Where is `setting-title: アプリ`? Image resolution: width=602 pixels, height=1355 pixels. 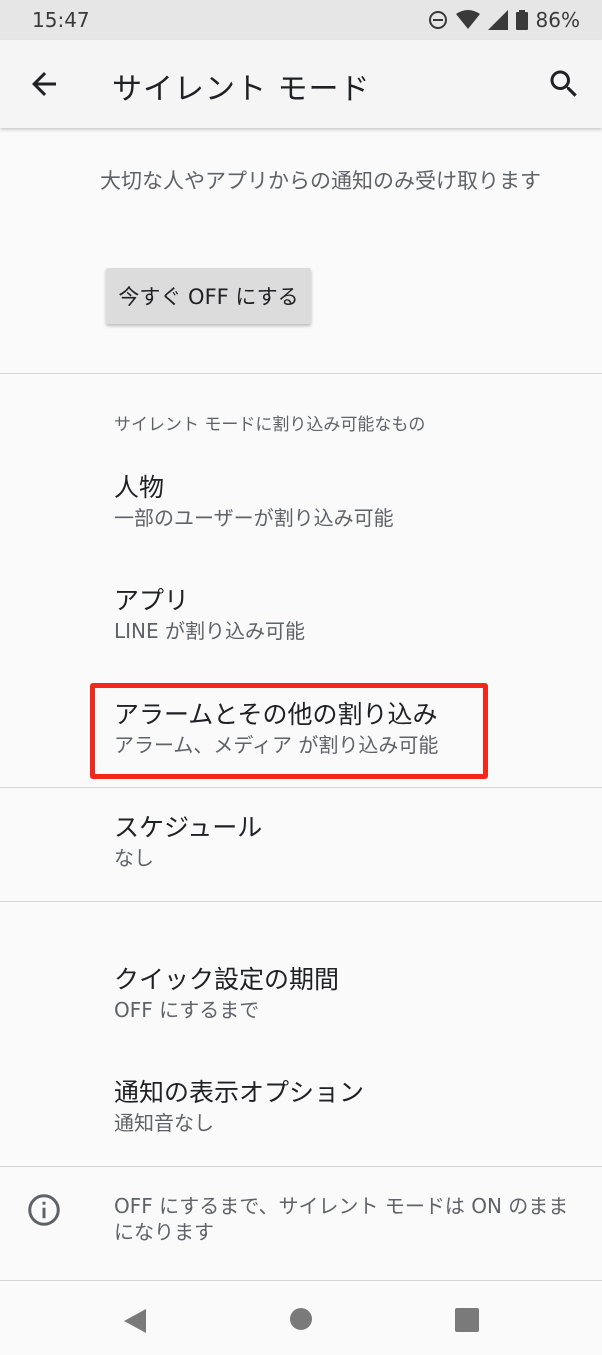 setting-title: アプリ is located at coordinates (152, 600).